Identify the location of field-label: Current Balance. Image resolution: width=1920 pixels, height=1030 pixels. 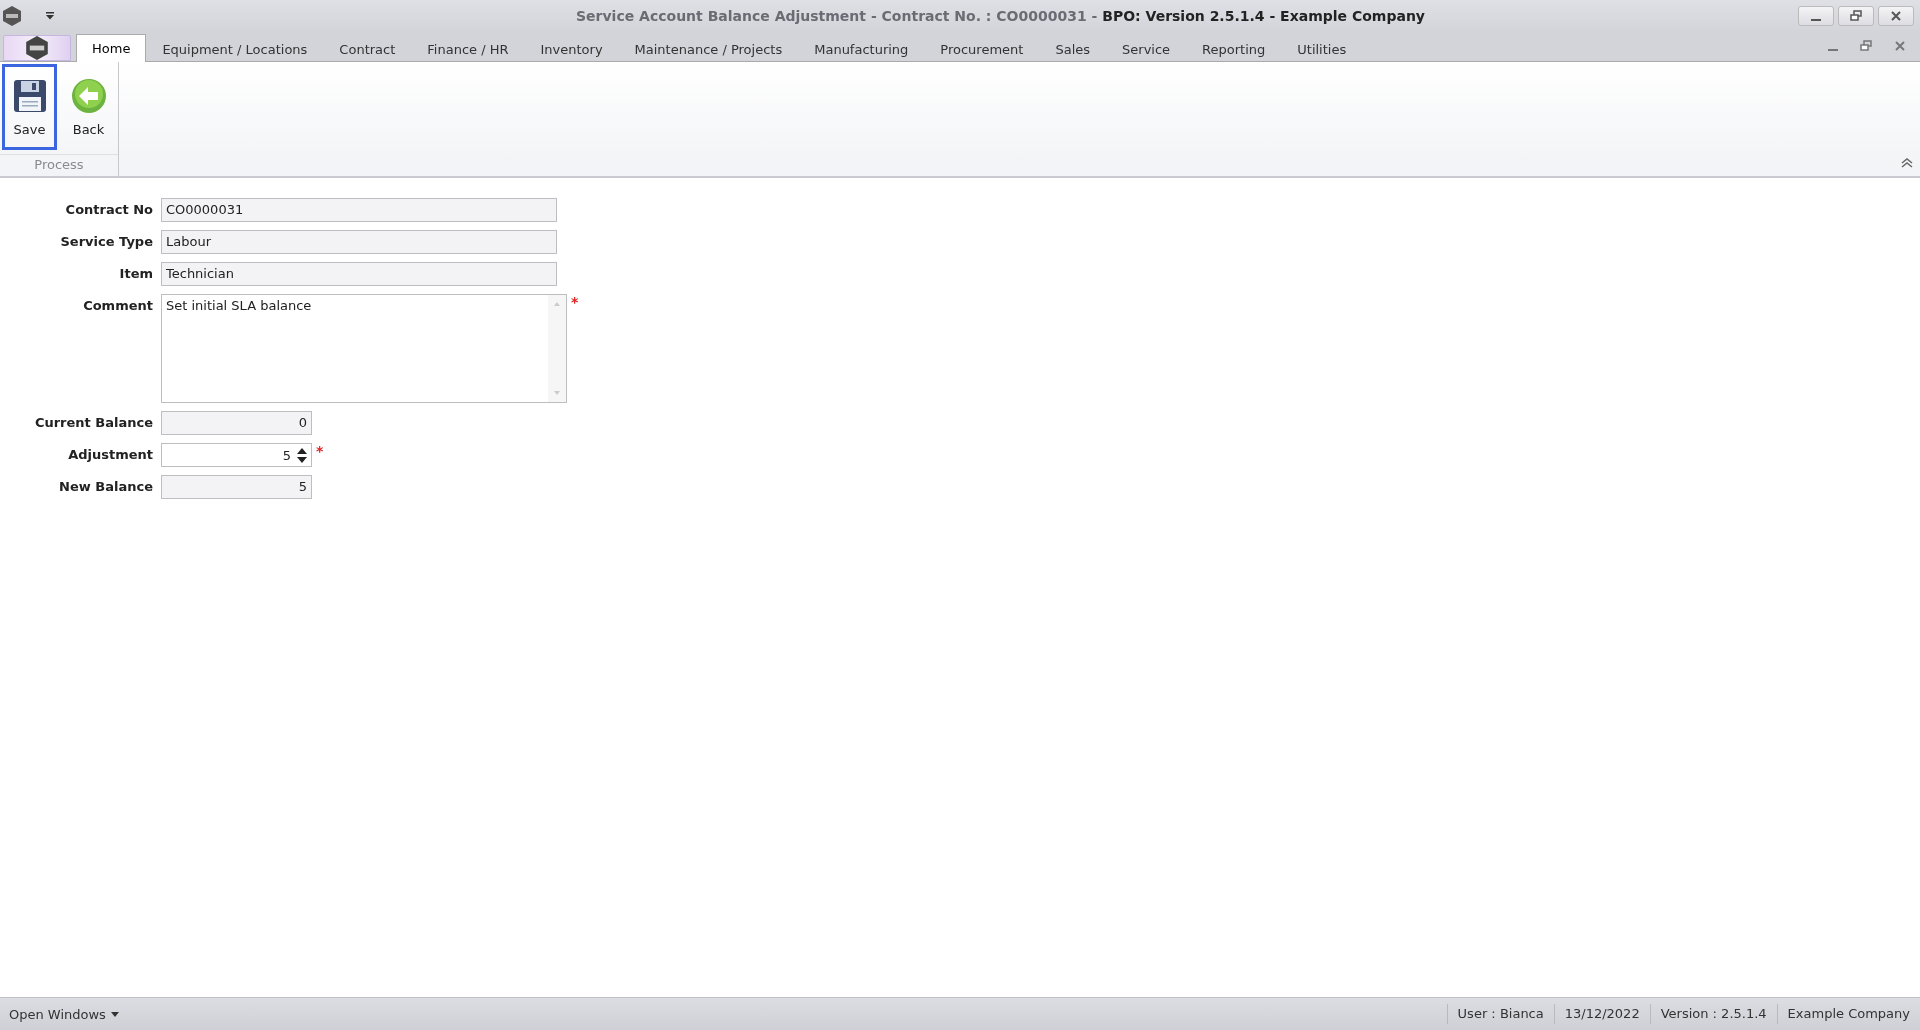
(93, 422).